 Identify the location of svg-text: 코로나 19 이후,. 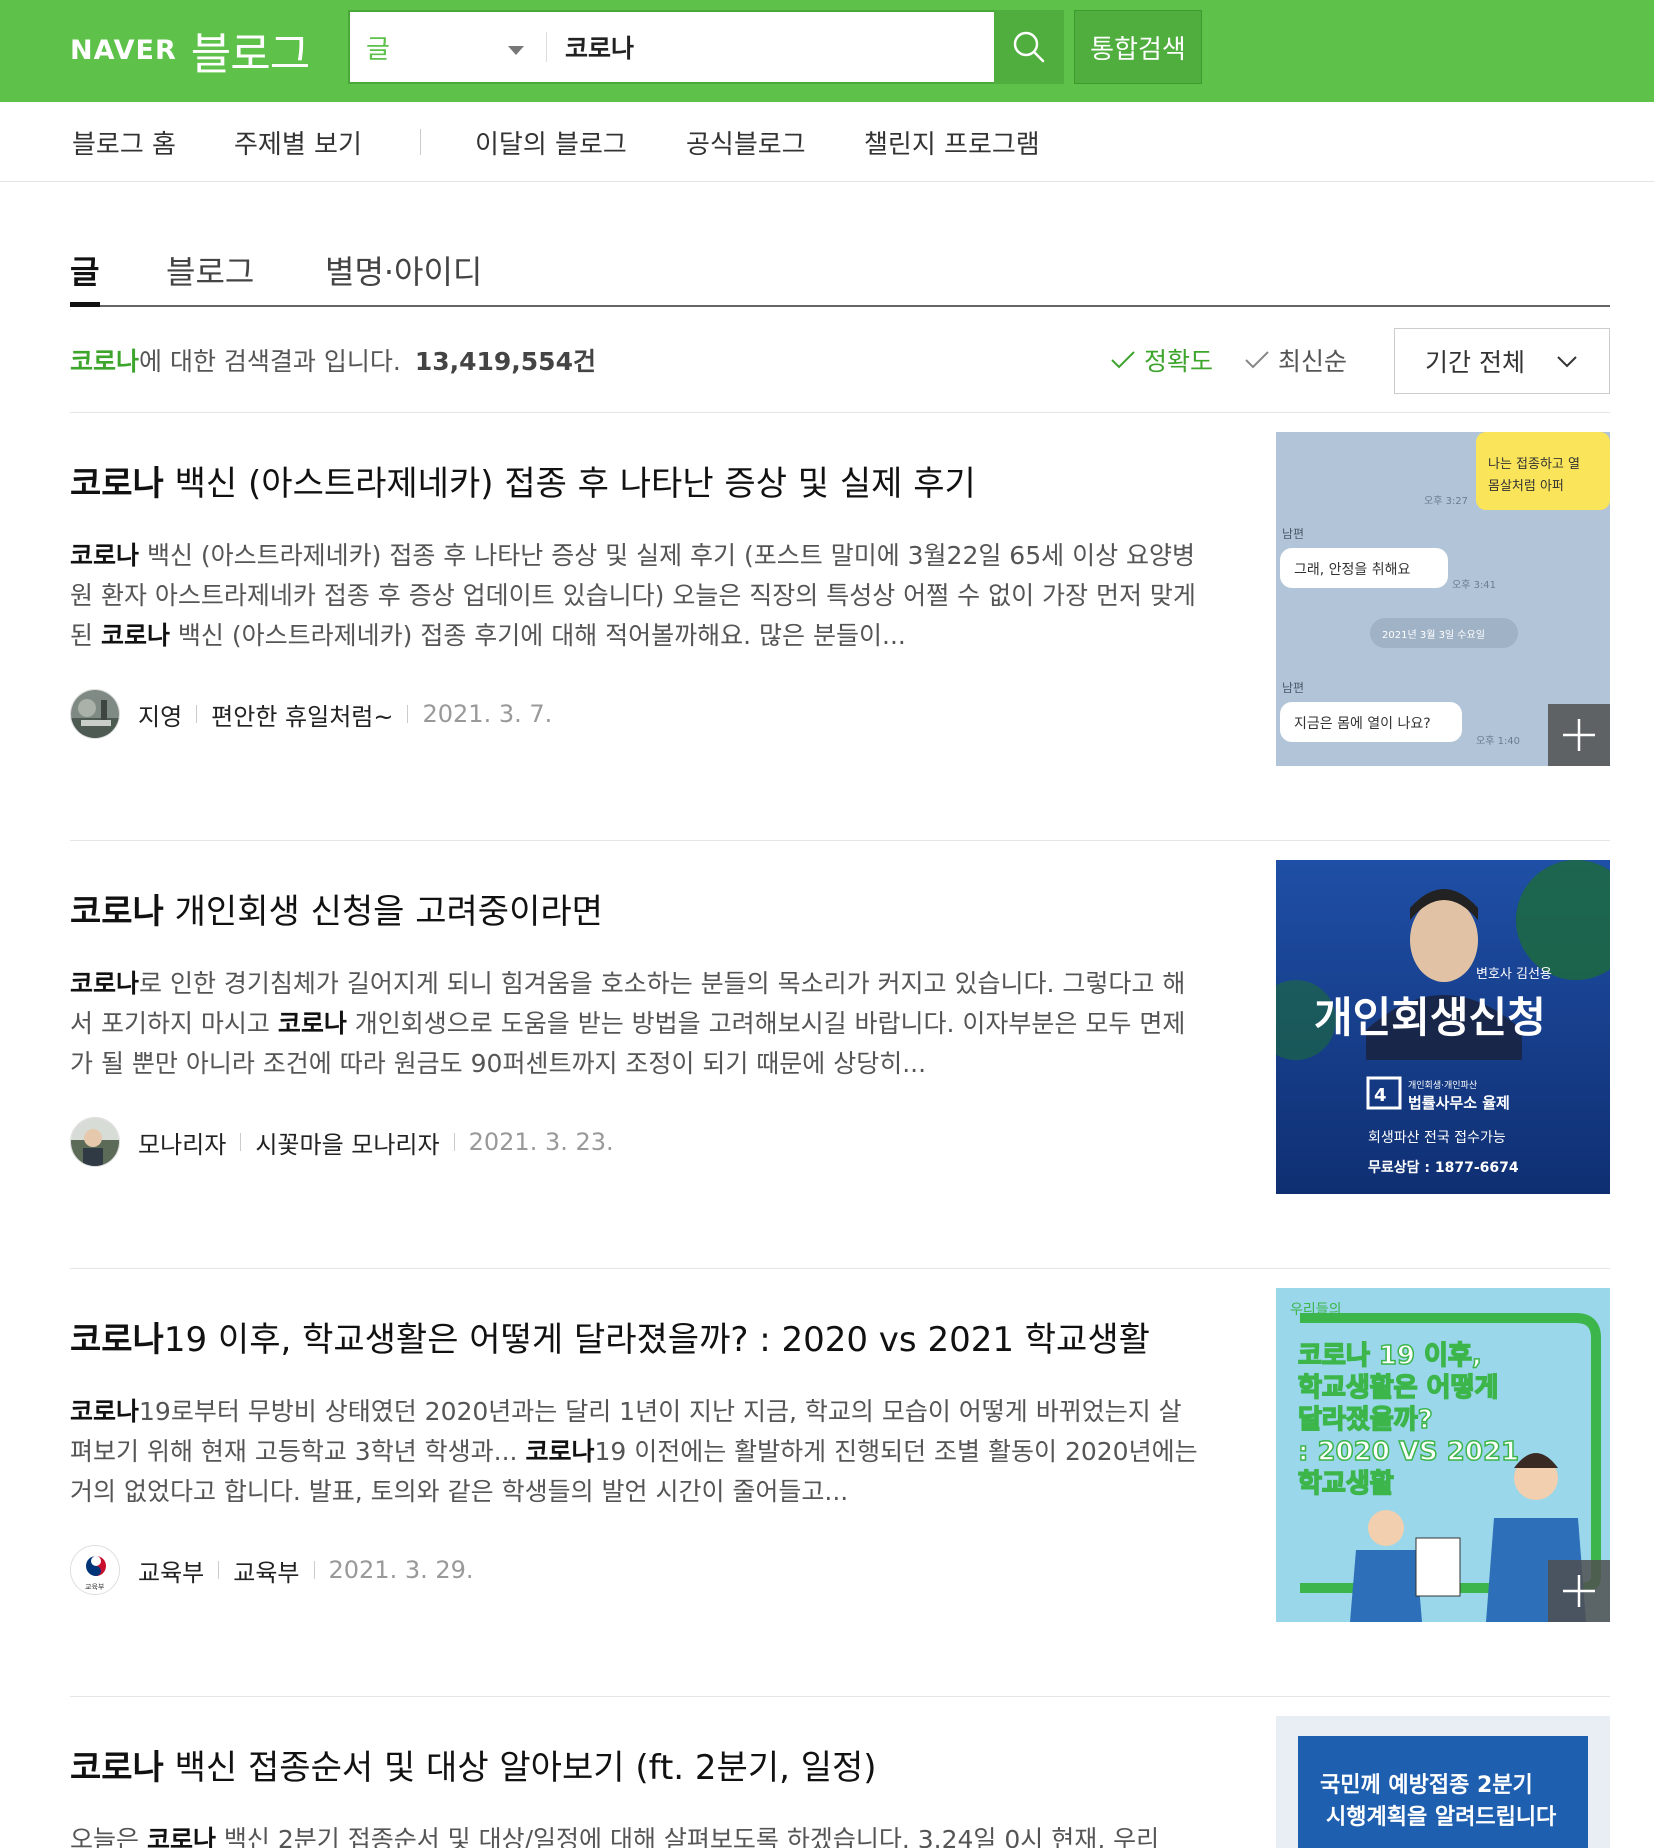
(1390, 1356).